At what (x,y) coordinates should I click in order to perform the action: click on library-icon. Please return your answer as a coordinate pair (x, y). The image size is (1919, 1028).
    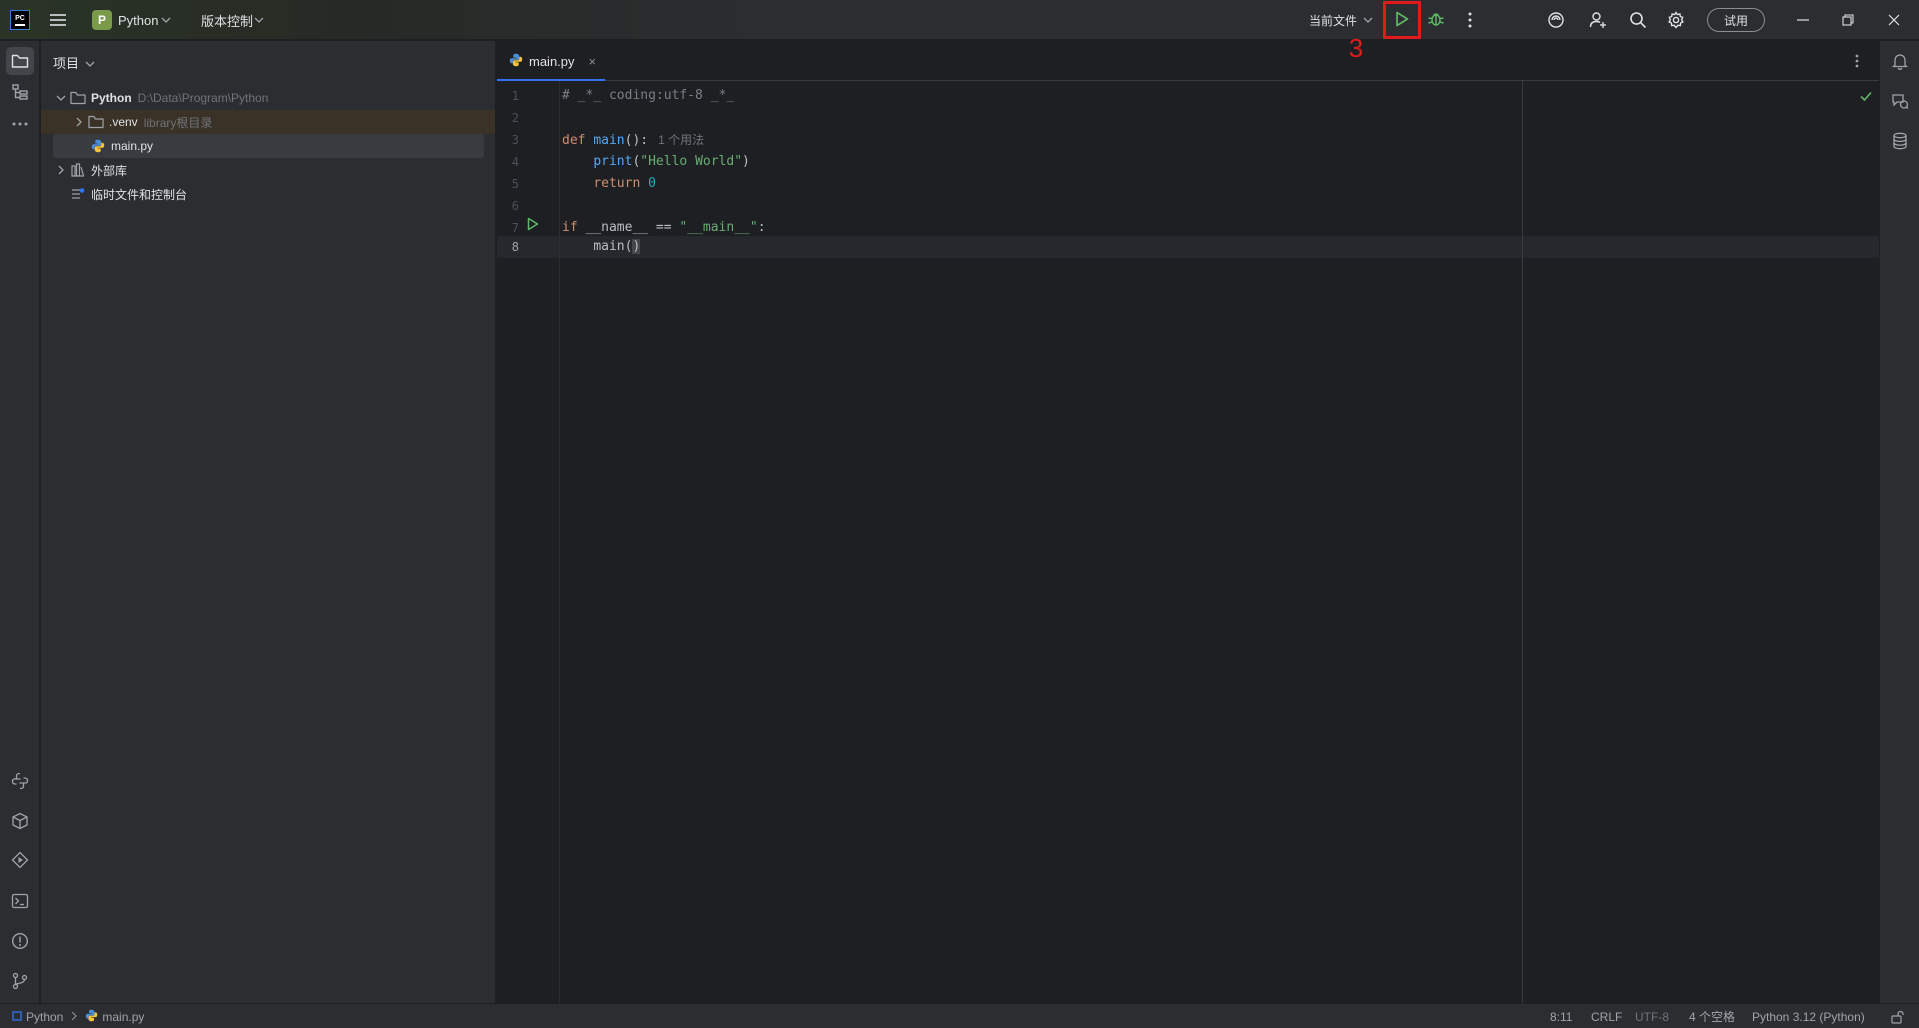
    Looking at the image, I should click on (78, 170).